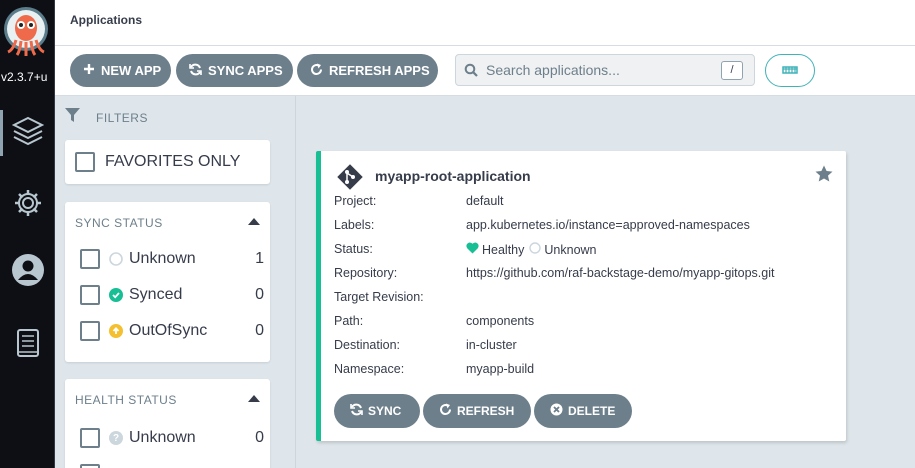  Describe the element at coordinates (824, 176) in the screenshot. I see `favorite-star-icon` at that location.